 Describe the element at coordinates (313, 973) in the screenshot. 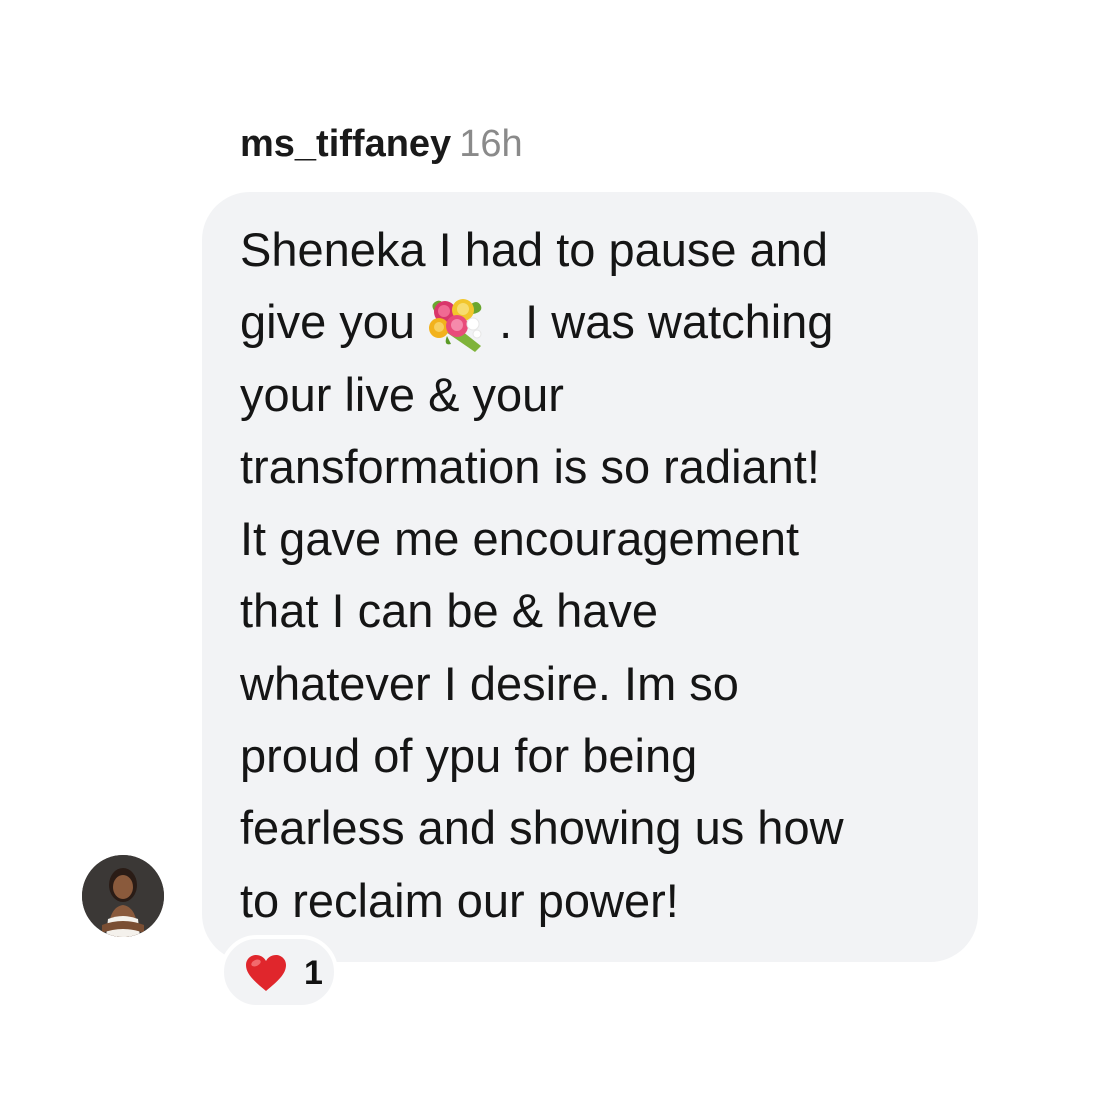

I see `reaction-count: 1` at that location.